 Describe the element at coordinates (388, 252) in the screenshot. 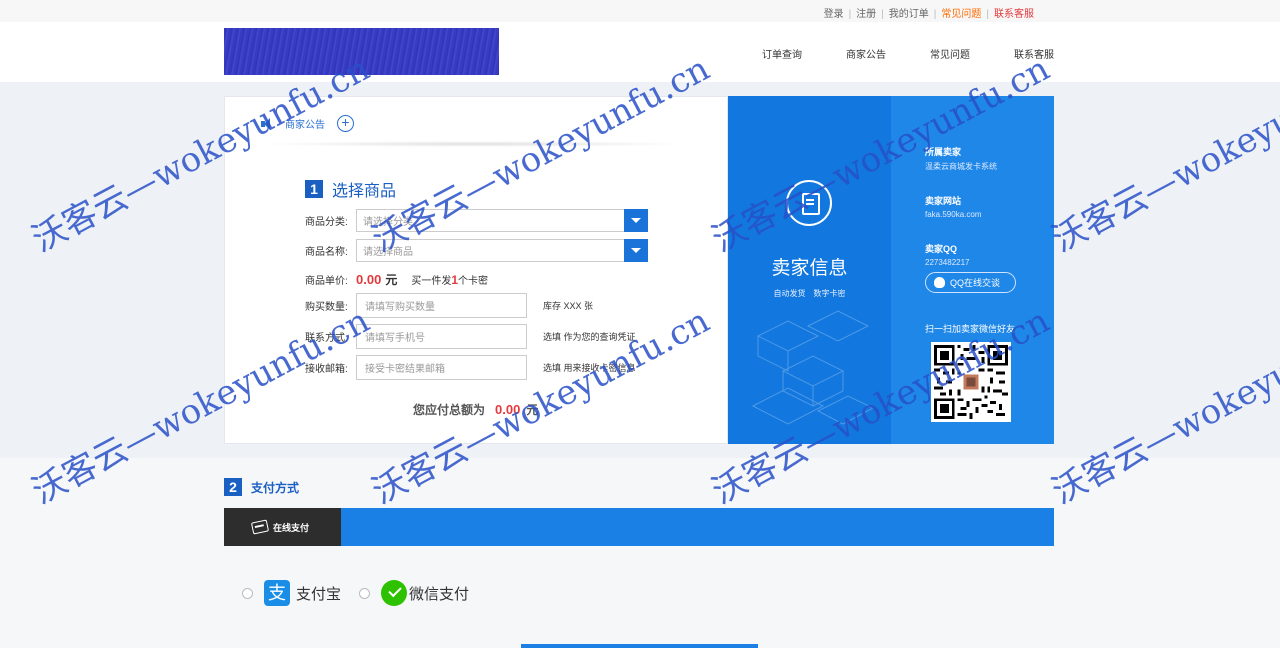

I see `product-placeholder: 请选择商品` at that location.